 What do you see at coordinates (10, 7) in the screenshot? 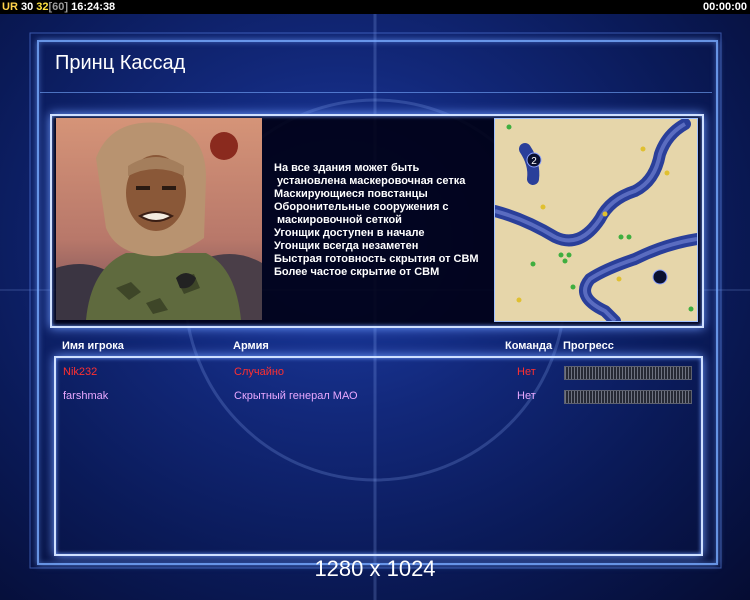
I see `ur-label: UR` at bounding box center [10, 7].